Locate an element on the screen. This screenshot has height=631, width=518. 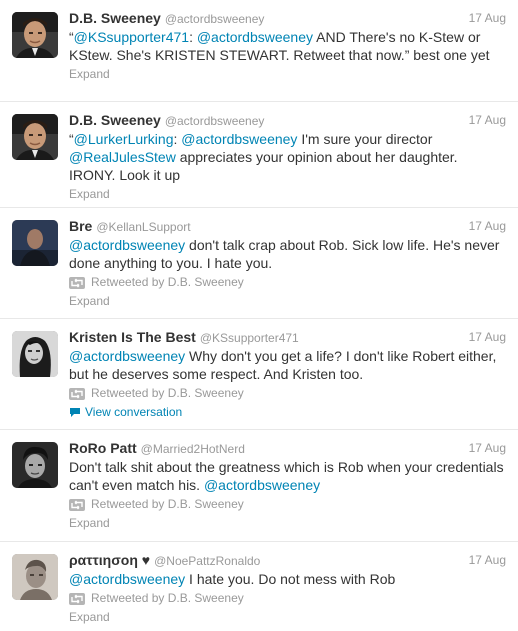
fullname: ραττιησοη ♥ is located at coordinates (109, 560).